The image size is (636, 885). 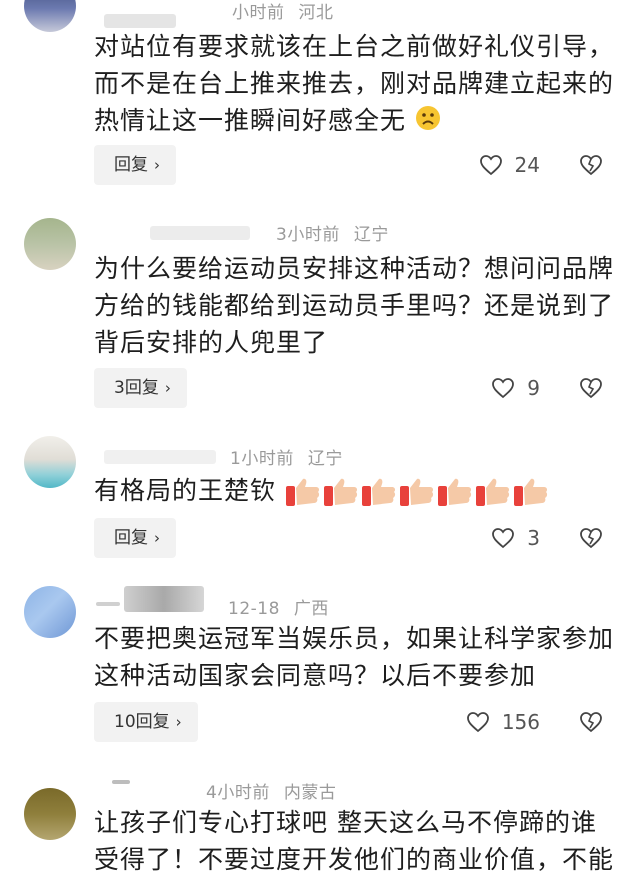 I want to click on comment-time: 小时前, so click(x=258, y=13).